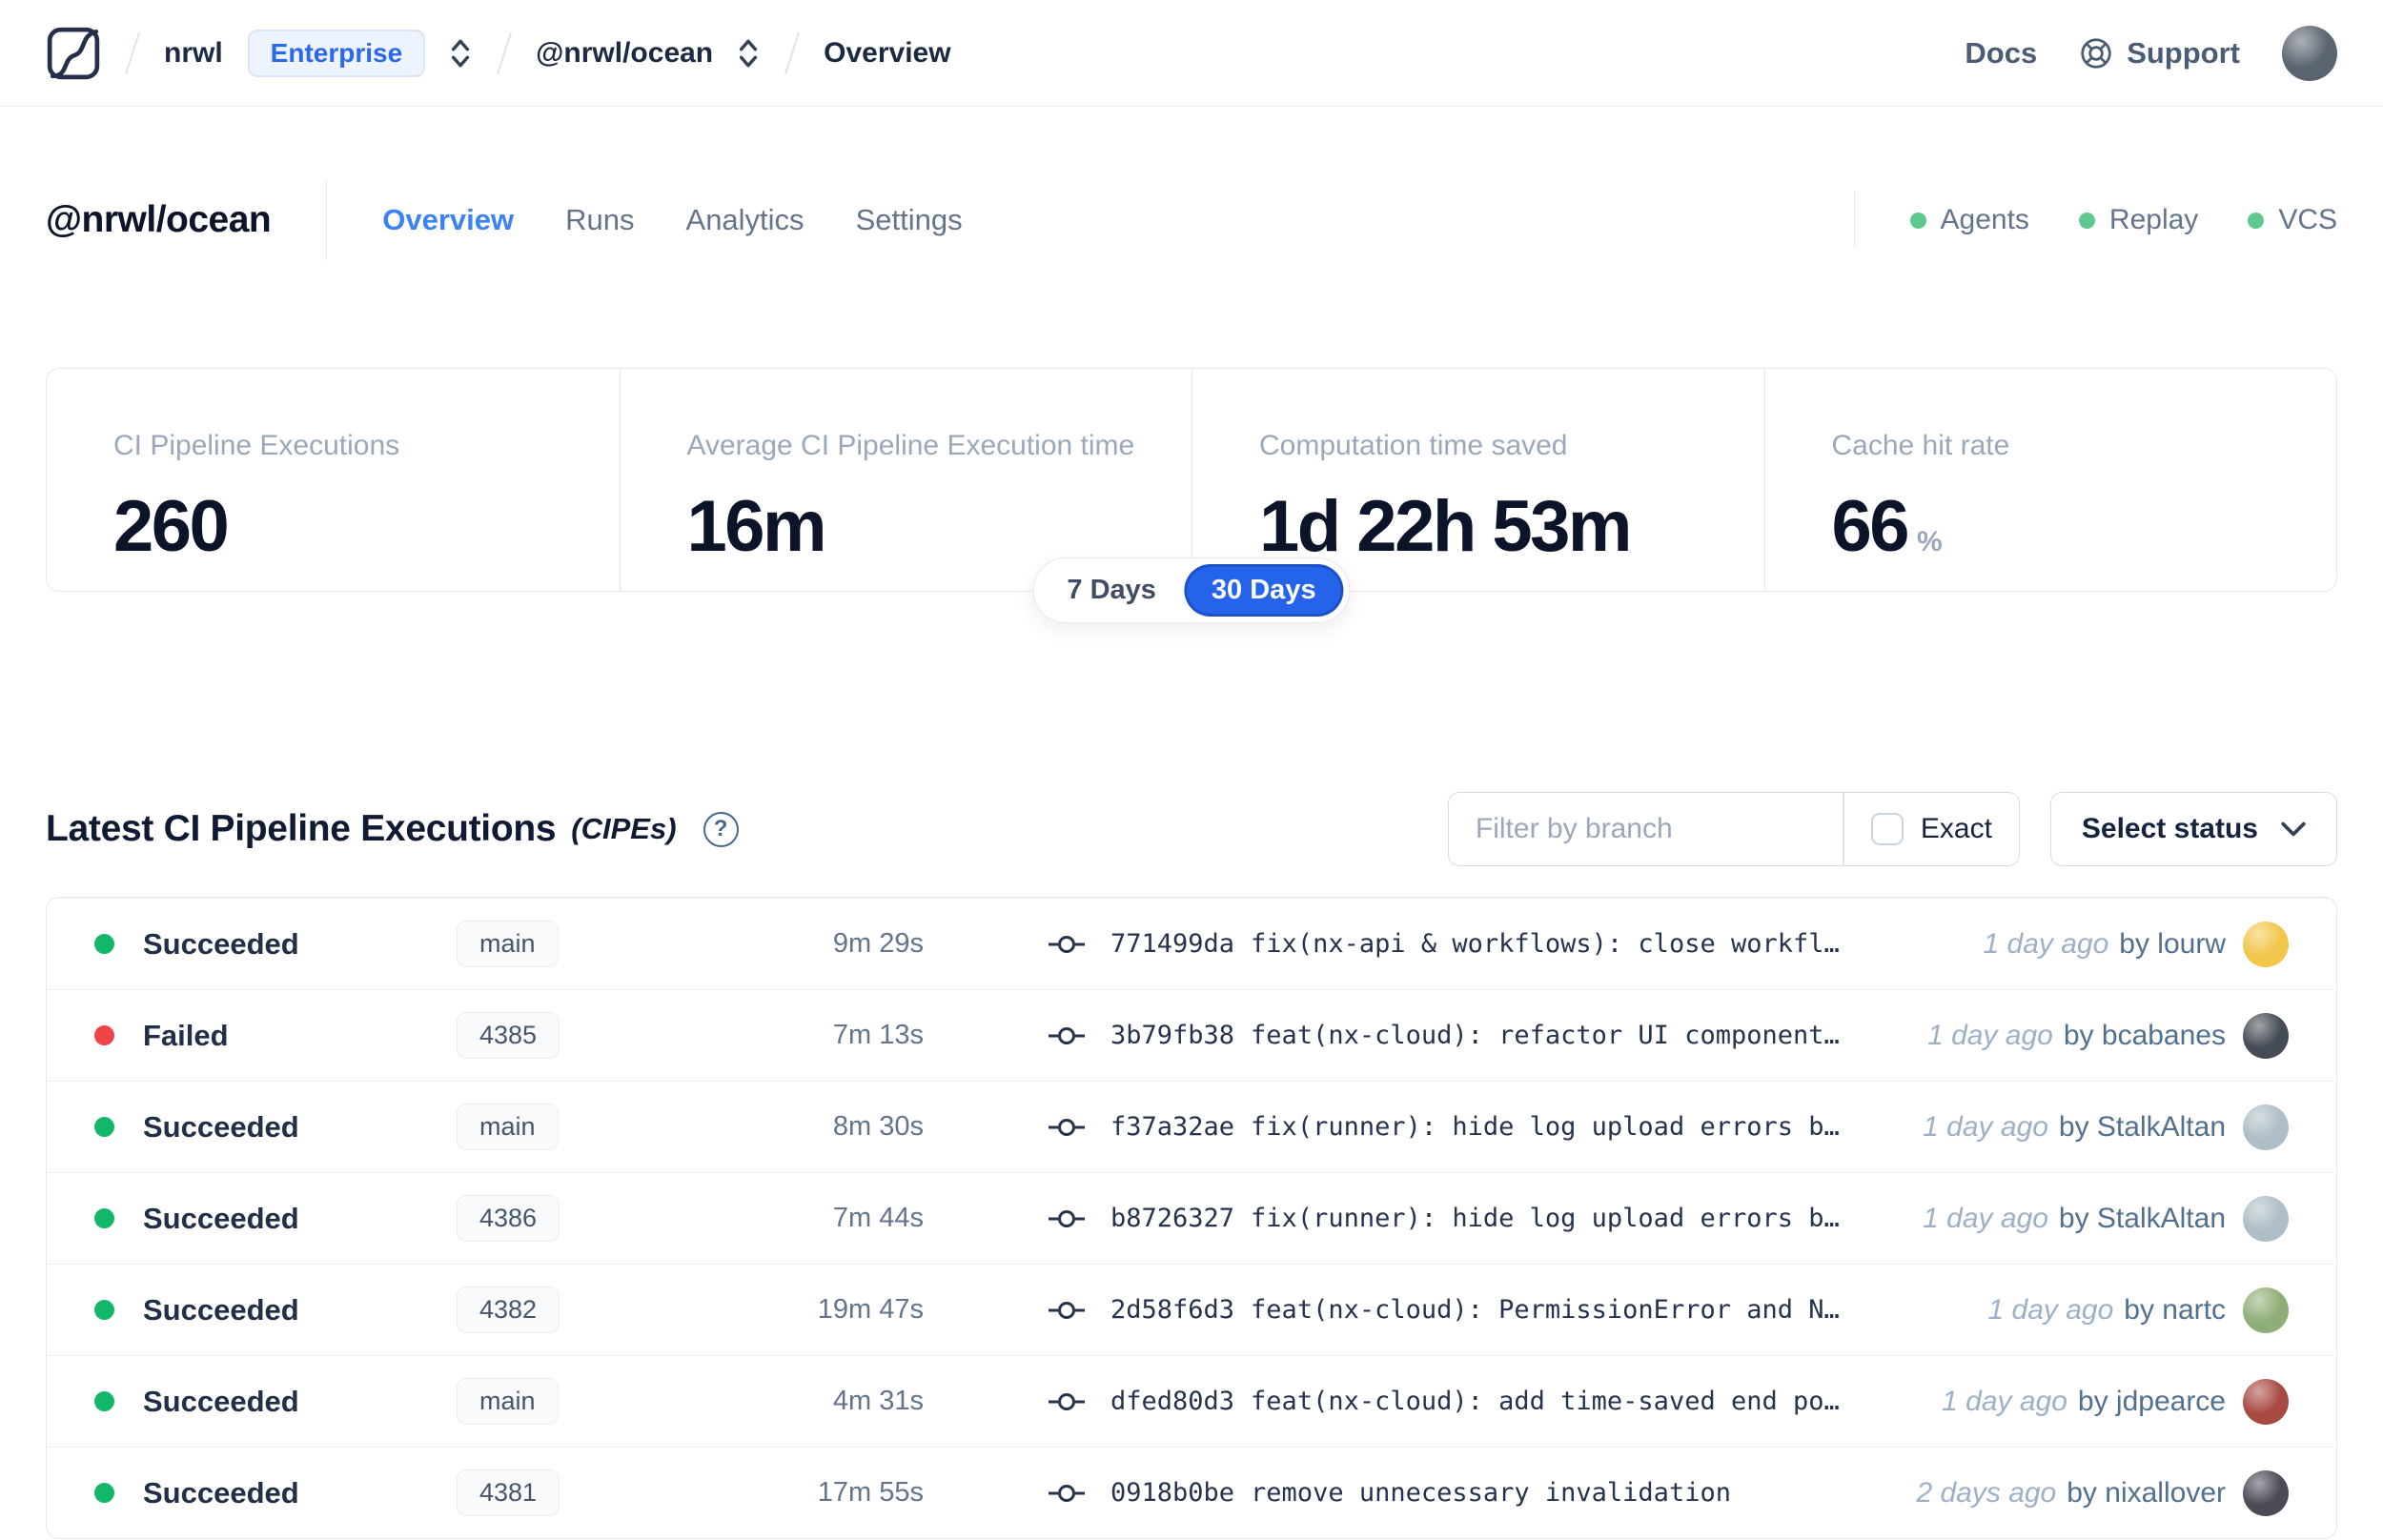  Describe the element at coordinates (2310, 53) in the screenshot. I see `user-avatar` at that location.